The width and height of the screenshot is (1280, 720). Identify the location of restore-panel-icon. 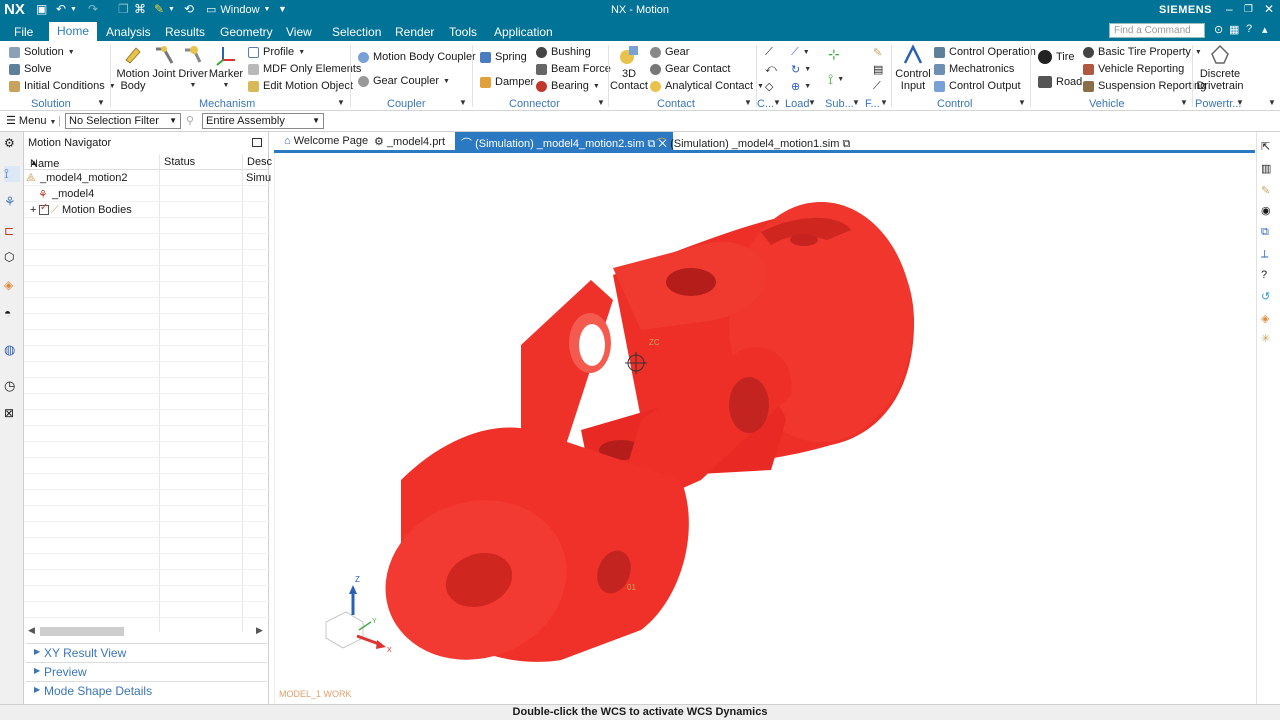
(257, 142).